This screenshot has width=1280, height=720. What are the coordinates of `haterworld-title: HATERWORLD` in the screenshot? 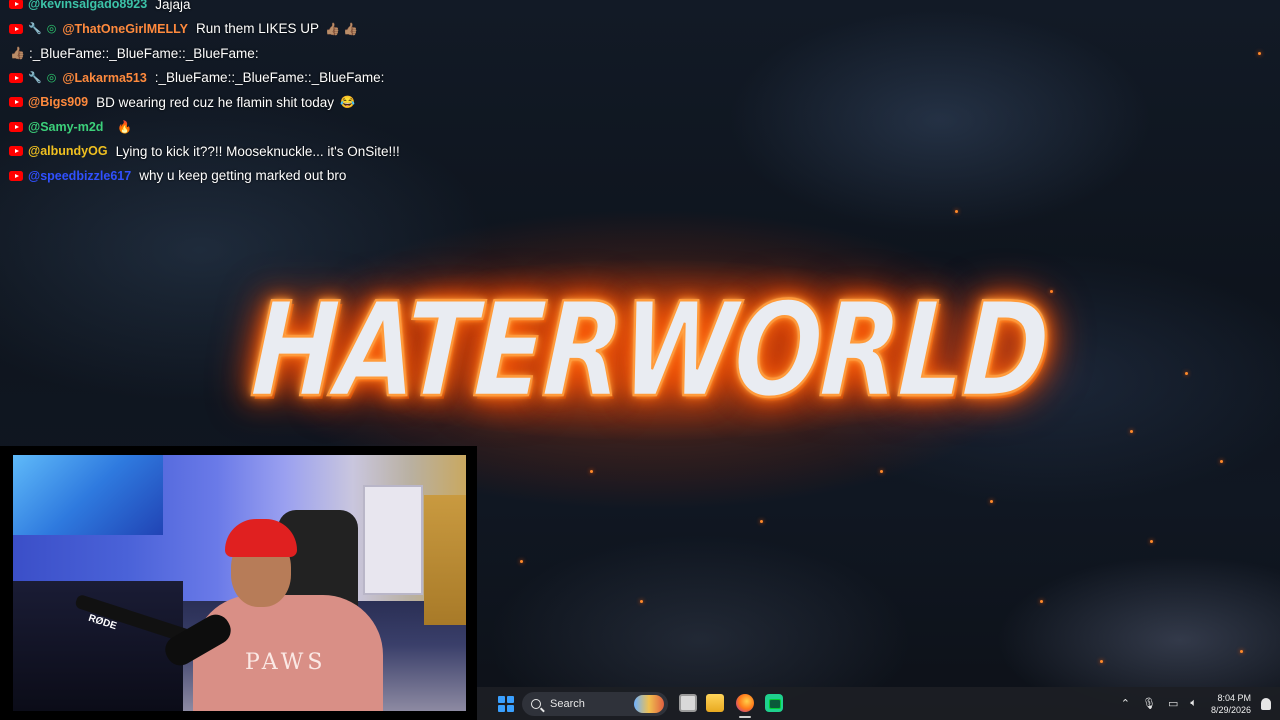 It's located at (650, 350).